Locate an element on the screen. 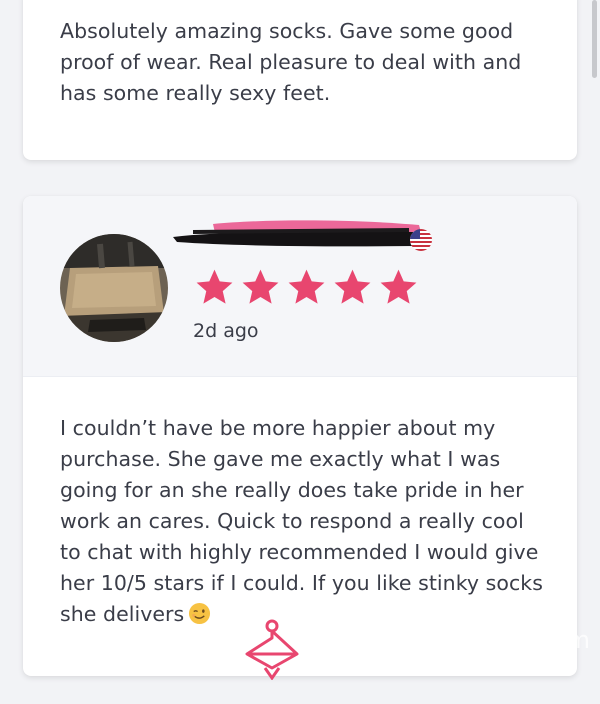 This screenshot has width=600, height=704. watermark-text: .com is located at coordinates (560, 640).